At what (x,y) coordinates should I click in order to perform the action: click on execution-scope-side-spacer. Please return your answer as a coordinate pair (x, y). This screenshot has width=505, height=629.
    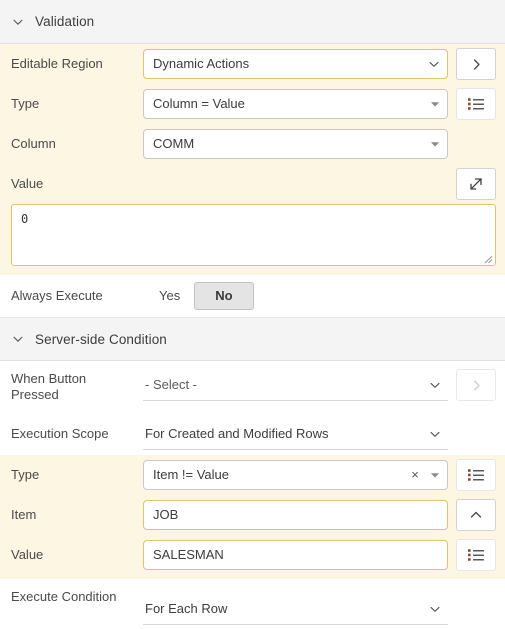
    Looking at the image, I should click on (476, 434).